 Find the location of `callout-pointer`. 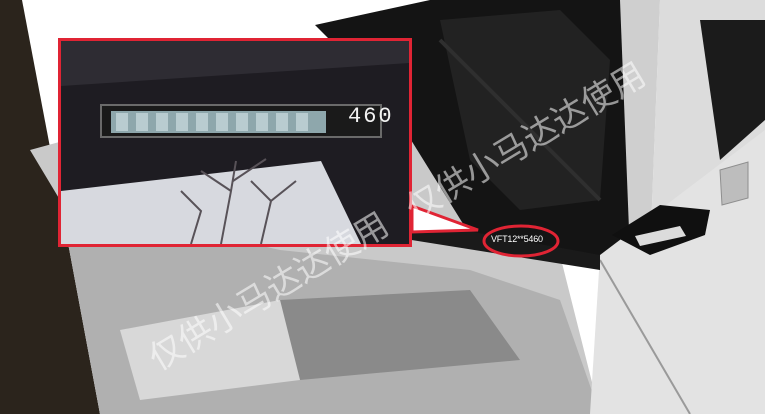

callout-pointer is located at coordinates (444, 218).